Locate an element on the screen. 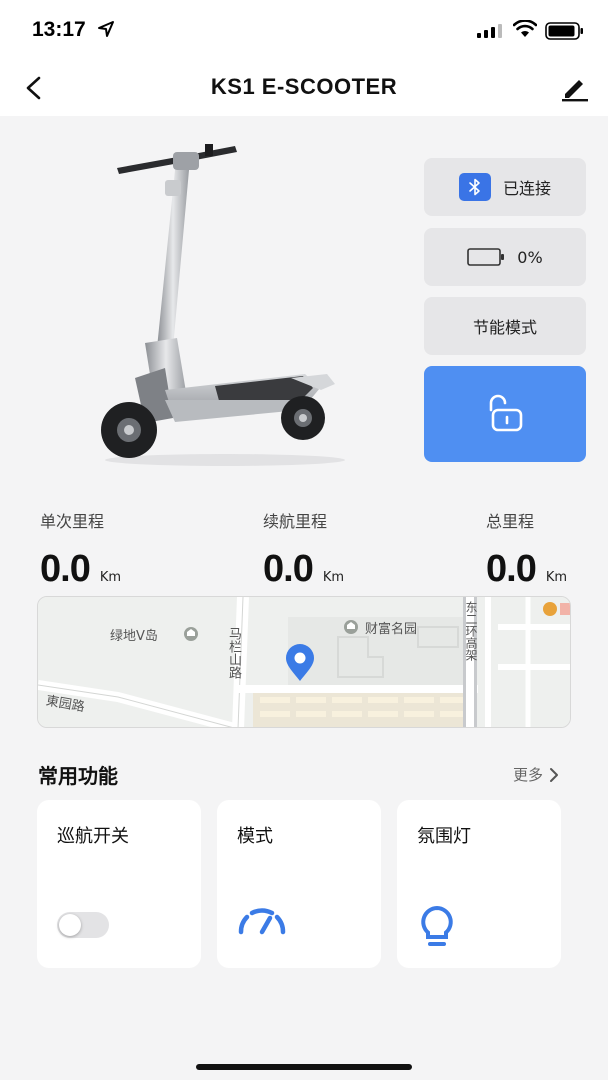 Image resolution: width=608 pixels, height=1080 pixels. battery-icon is located at coordinates (486, 257).